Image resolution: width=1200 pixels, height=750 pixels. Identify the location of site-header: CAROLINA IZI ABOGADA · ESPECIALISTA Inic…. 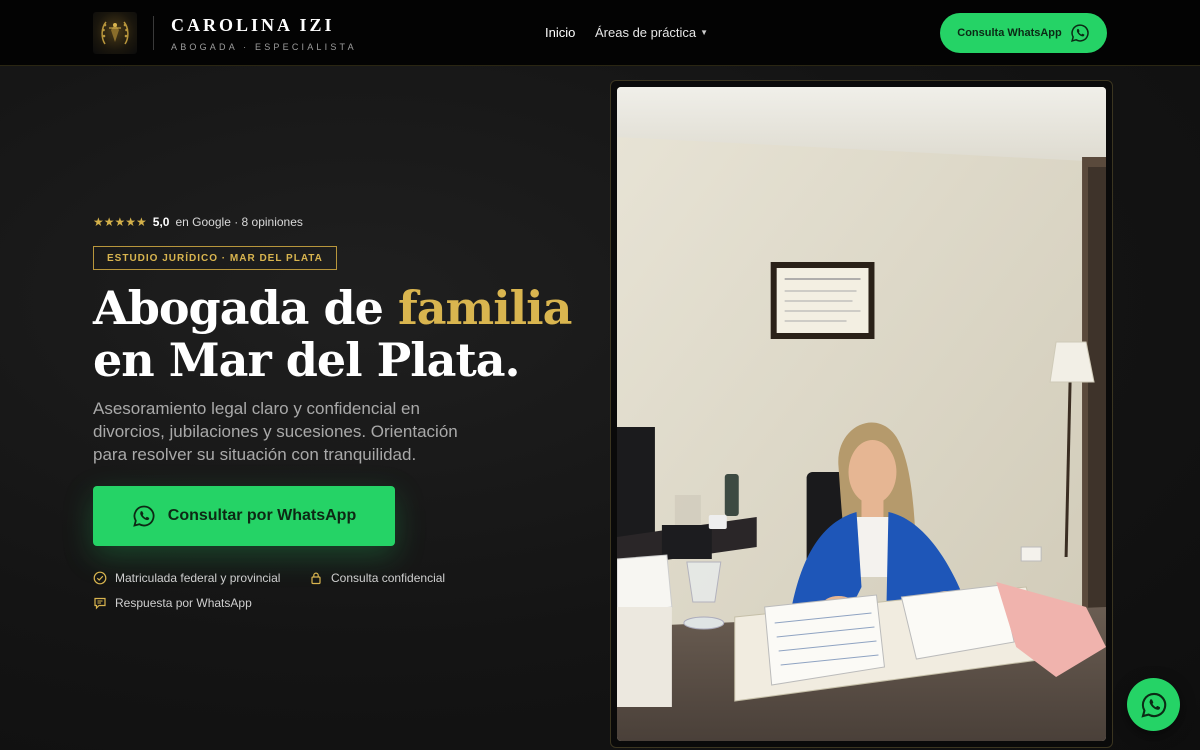
(600, 33).